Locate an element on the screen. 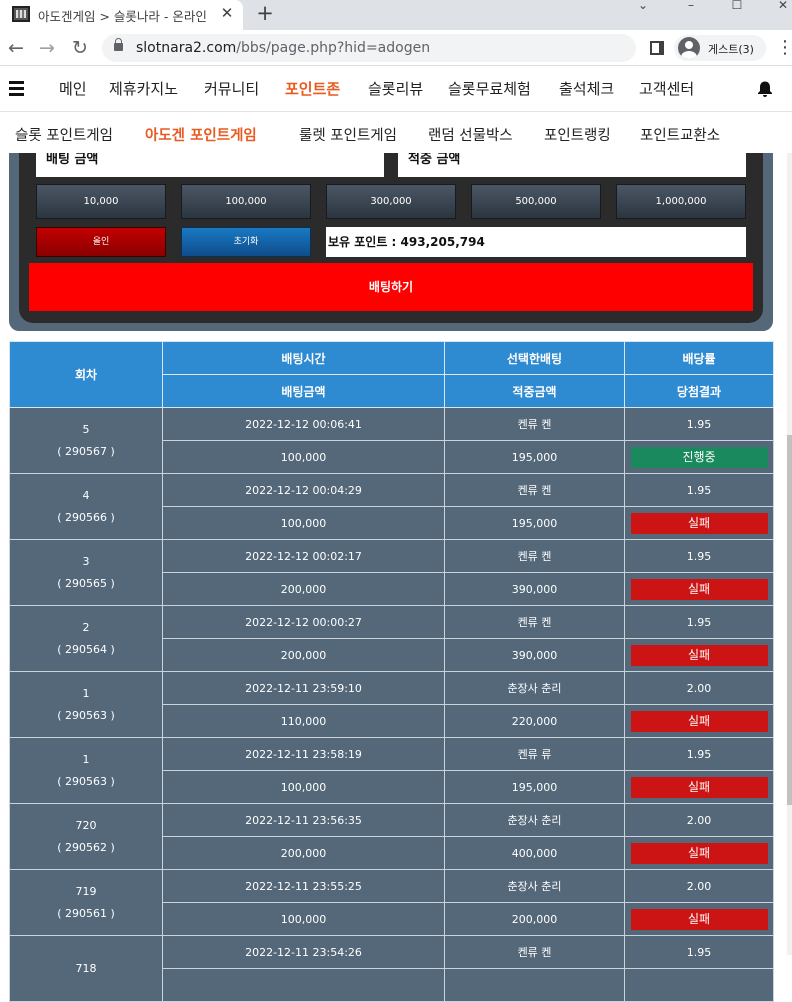 This screenshot has height=1002, width=792. subnav-point-ranking: 포인트랭킹 is located at coordinates (577, 134).